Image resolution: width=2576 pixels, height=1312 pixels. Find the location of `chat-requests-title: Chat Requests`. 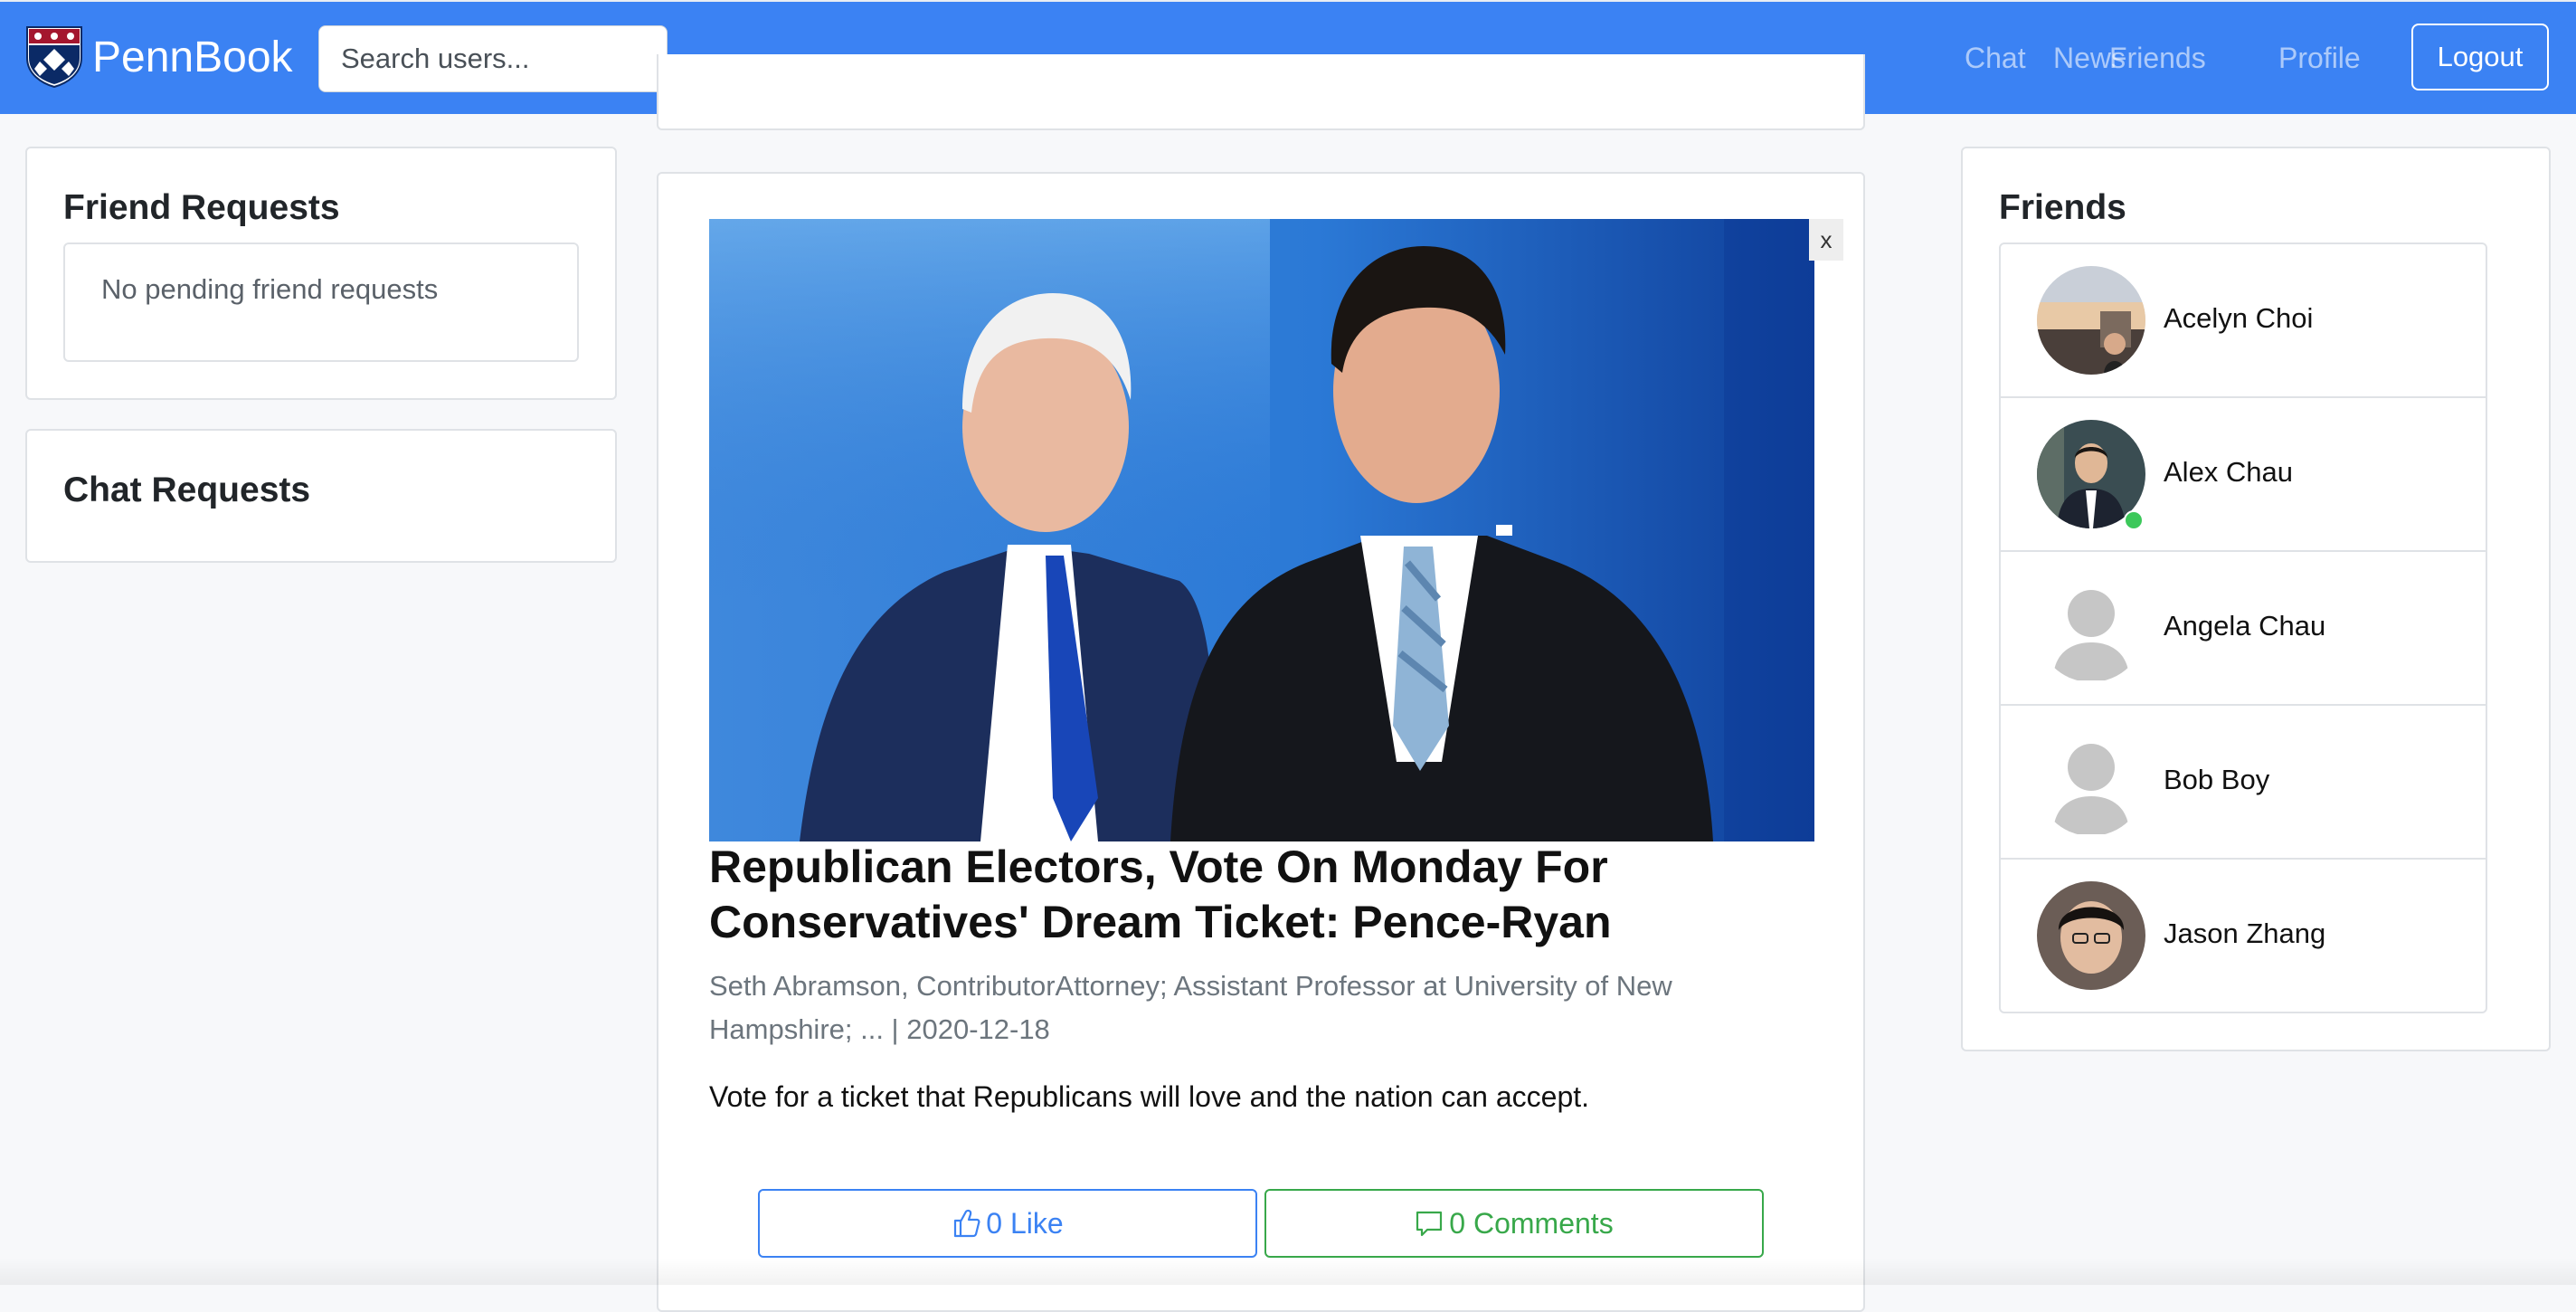

chat-requests-title: Chat Requests is located at coordinates (187, 490).